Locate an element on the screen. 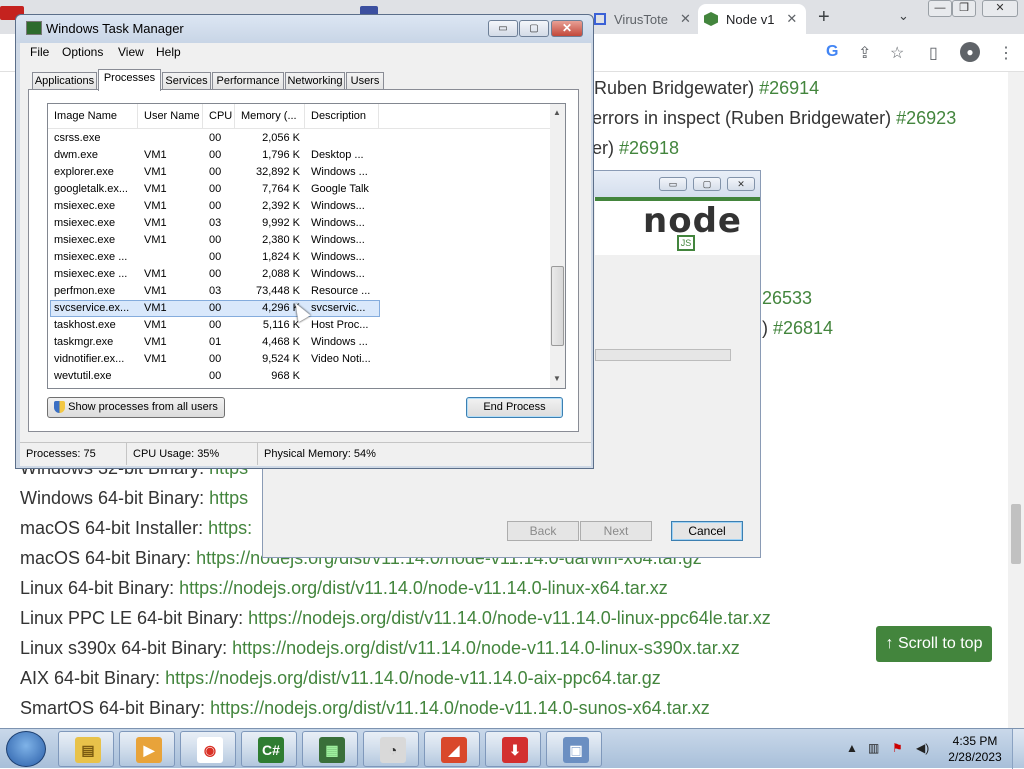  share-icon: ⇪ is located at coordinates (864, 53).